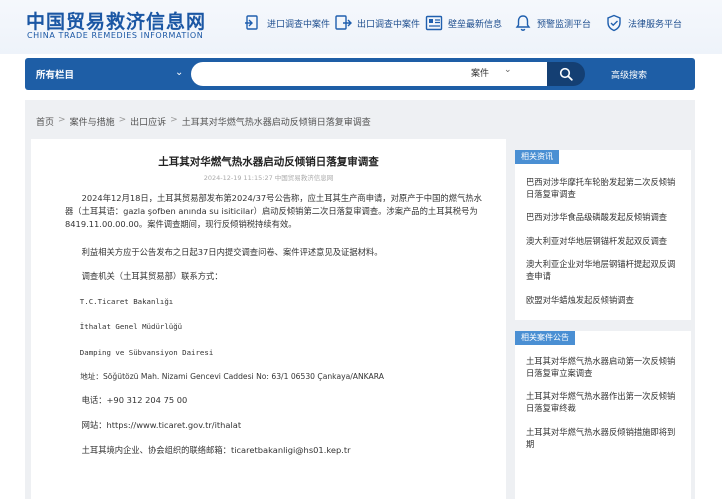 The width and height of the screenshot is (722, 499). Describe the element at coordinates (604, 270) in the screenshot. I see `related-news-item: 澳大利亚企业对华地层钢锚杆提起双反调查申请` at that location.